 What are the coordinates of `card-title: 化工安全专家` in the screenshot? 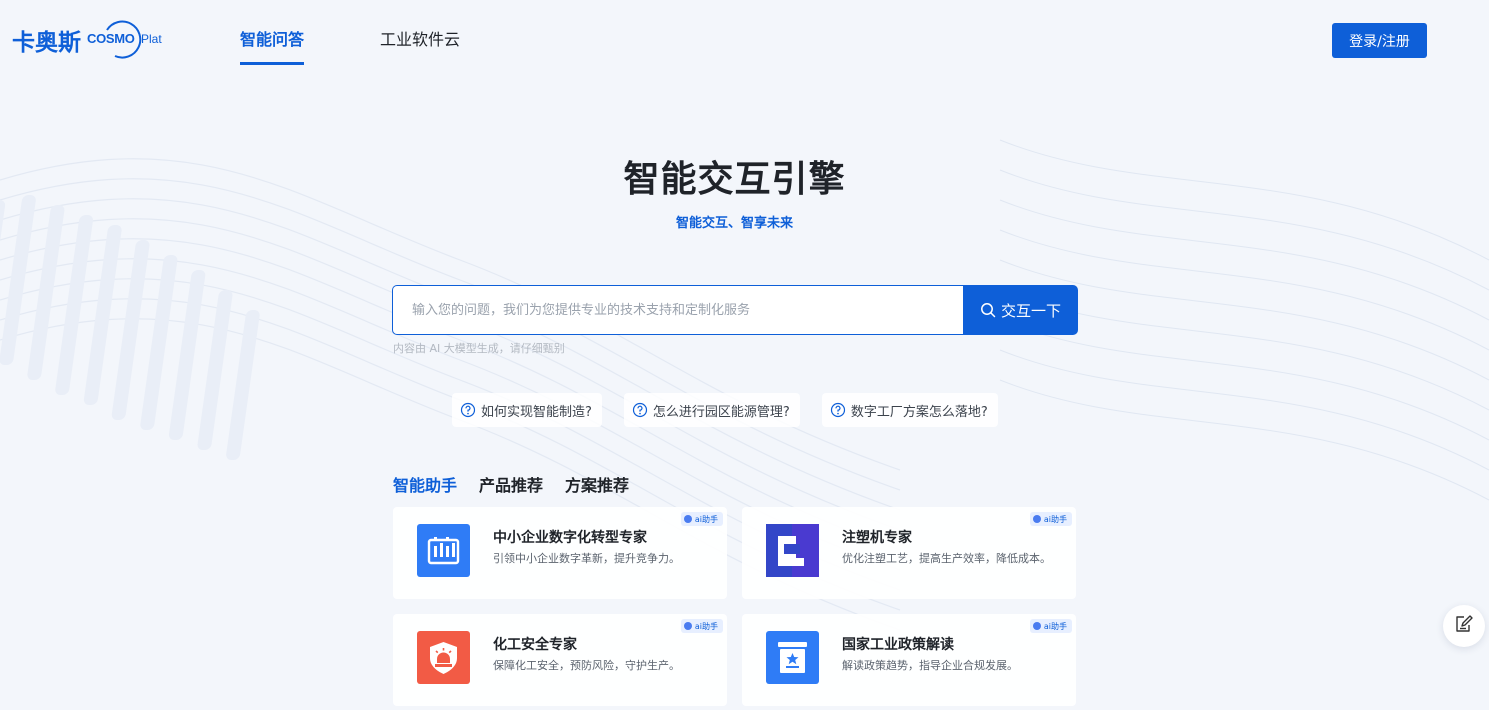 It's located at (535, 645).